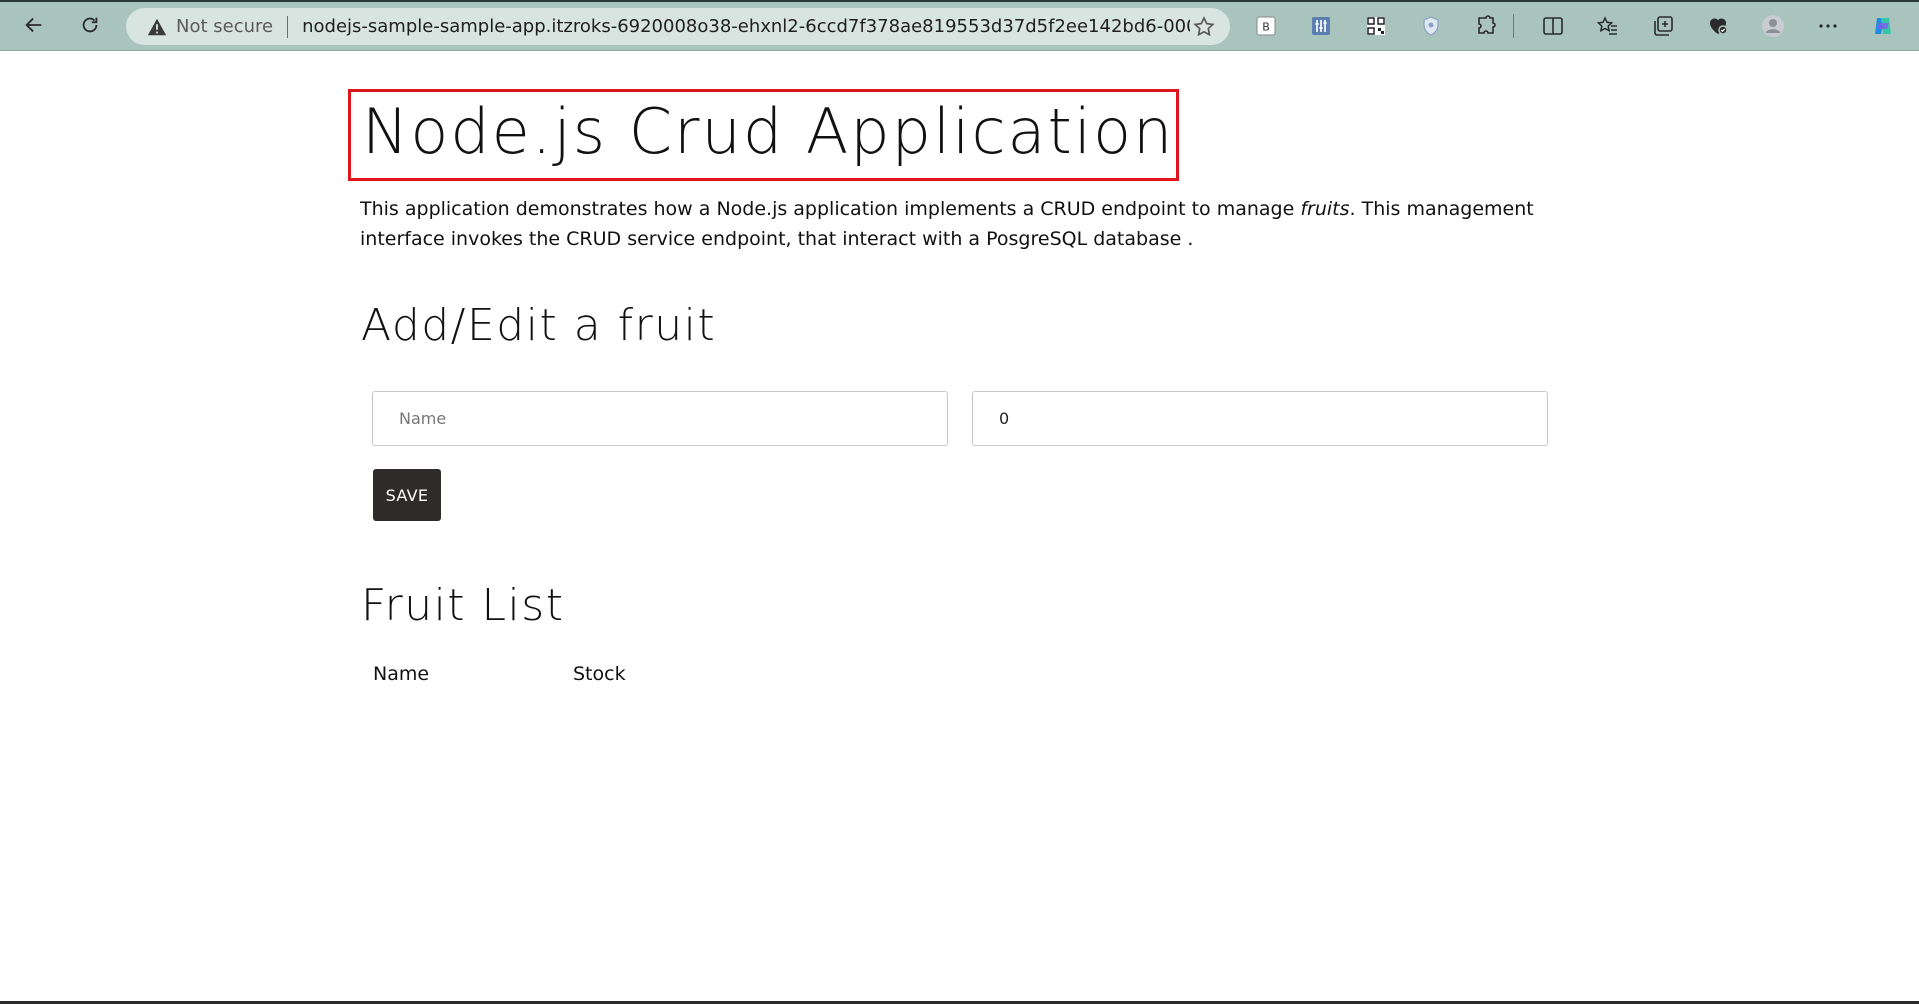 Image resolution: width=1919 pixels, height=1004 pixels. I want to click on fruit-table-header: Name Stock, so click(499, 674).